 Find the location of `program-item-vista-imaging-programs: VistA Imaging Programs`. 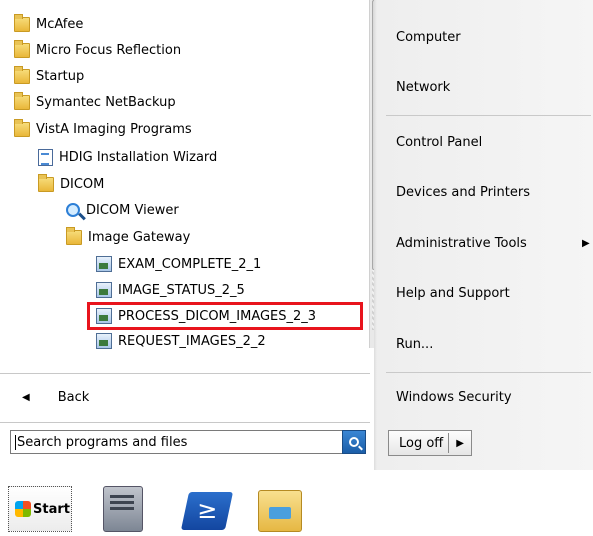

program-item-vista-imaging-programs: VistA Imaging Programs is located at coordinates (103, 129).